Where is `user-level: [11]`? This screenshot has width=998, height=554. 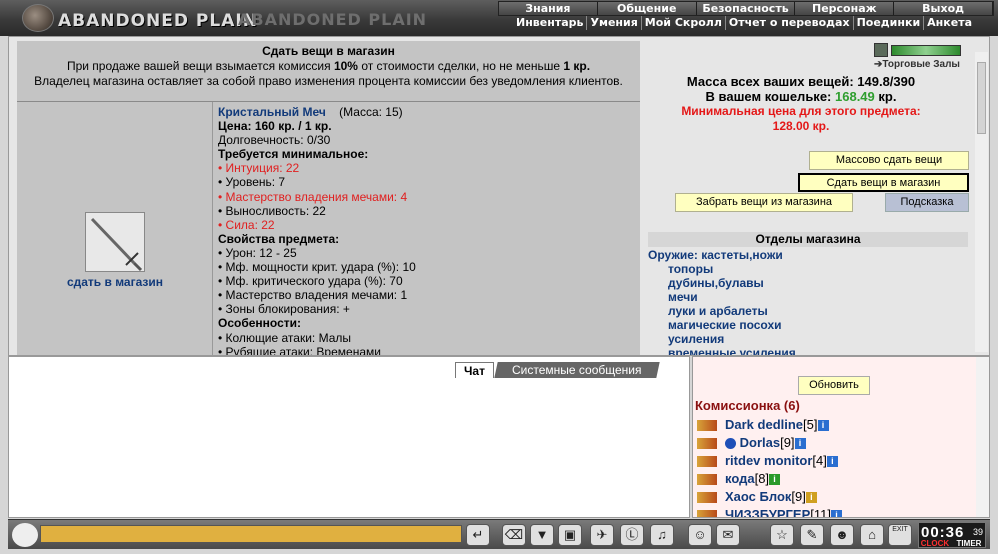 user-level: [11] is located at coordinates (820, 512).